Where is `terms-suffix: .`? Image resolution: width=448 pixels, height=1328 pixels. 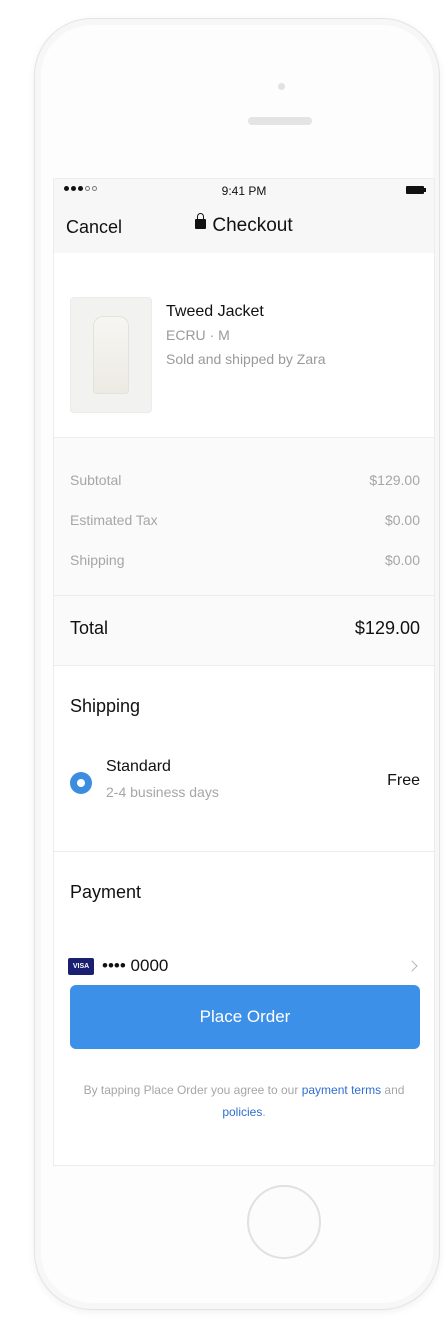 terms-suffix: . is located at coordinates (264, 1112).